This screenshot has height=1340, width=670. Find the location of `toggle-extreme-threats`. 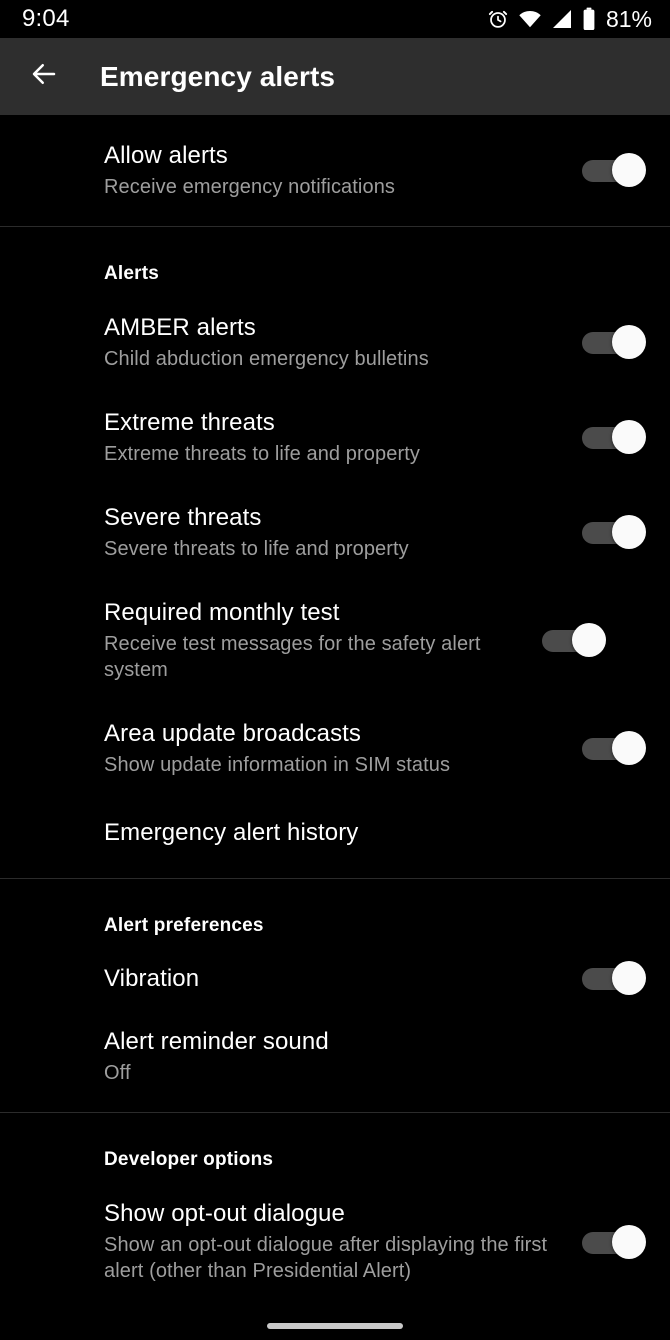

toggle-extreme-threats is located at coordinates (614, 437).